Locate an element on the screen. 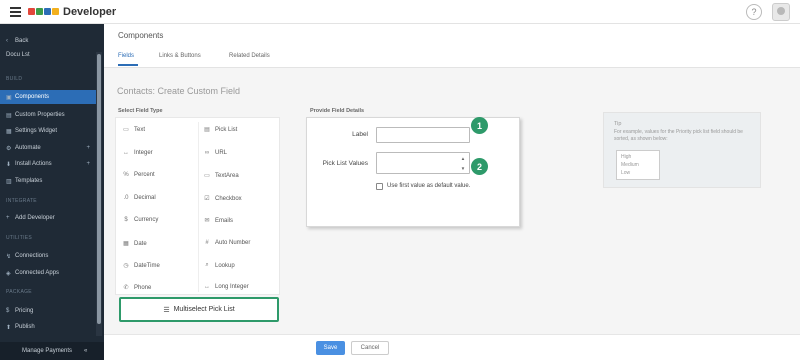  autonumber-icon: # is located at coordinates (207, 243).